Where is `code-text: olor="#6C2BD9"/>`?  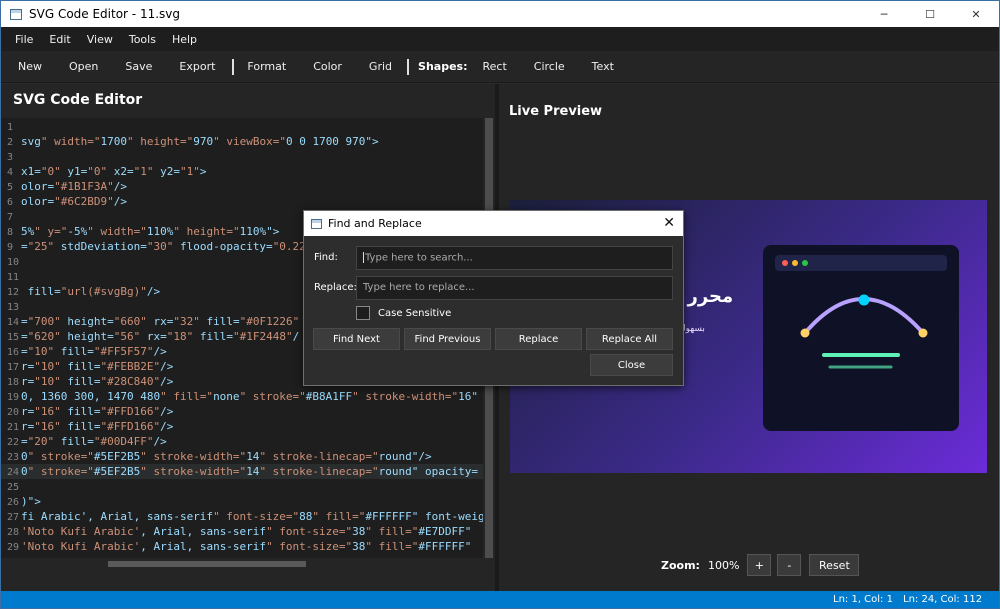
code-text: olor="#6C2BD9"/> is located at coordinates (74, 201).